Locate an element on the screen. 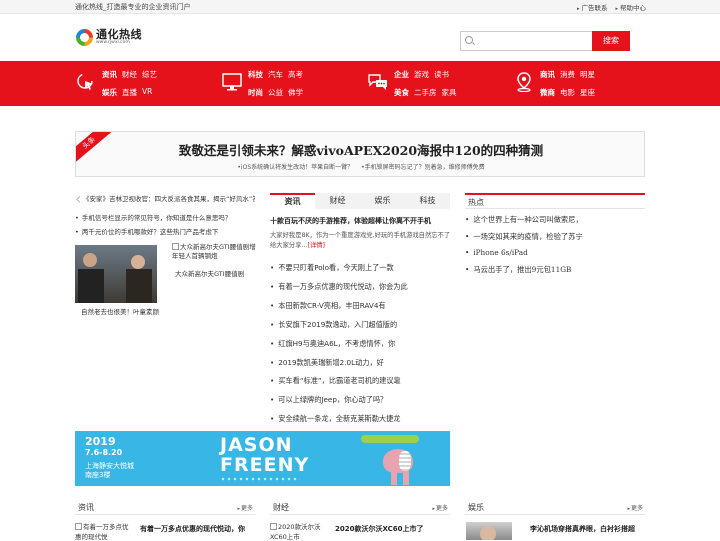 The width and height of the screenshot is (720, 541). tab-news: 资讯 is located at coordinates (292, 201).